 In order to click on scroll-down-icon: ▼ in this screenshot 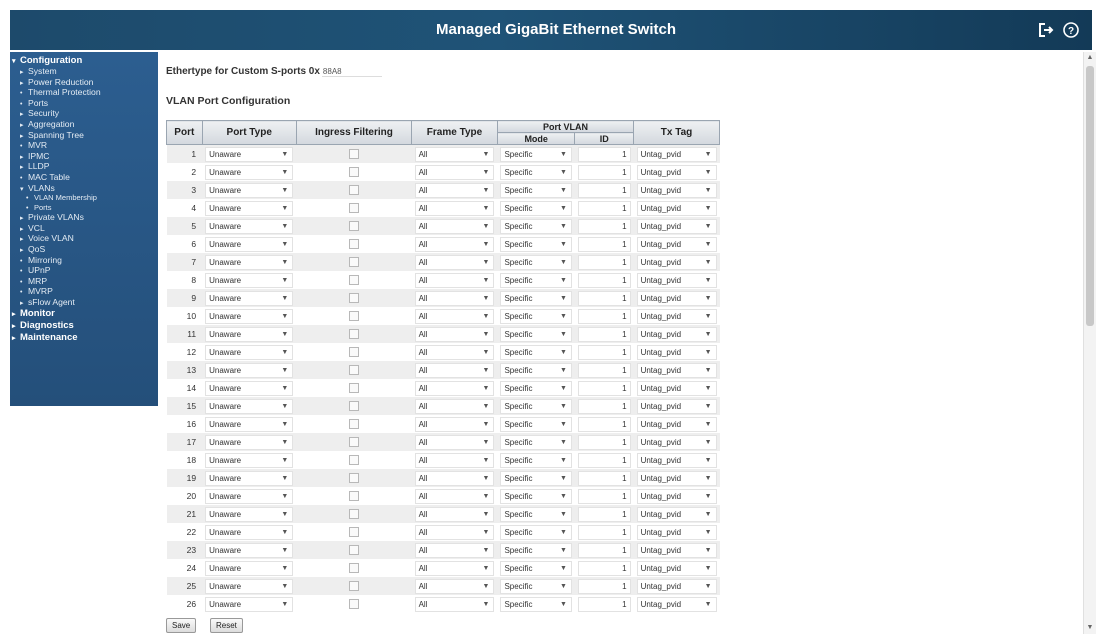, I will do `click(1090, 628)`.